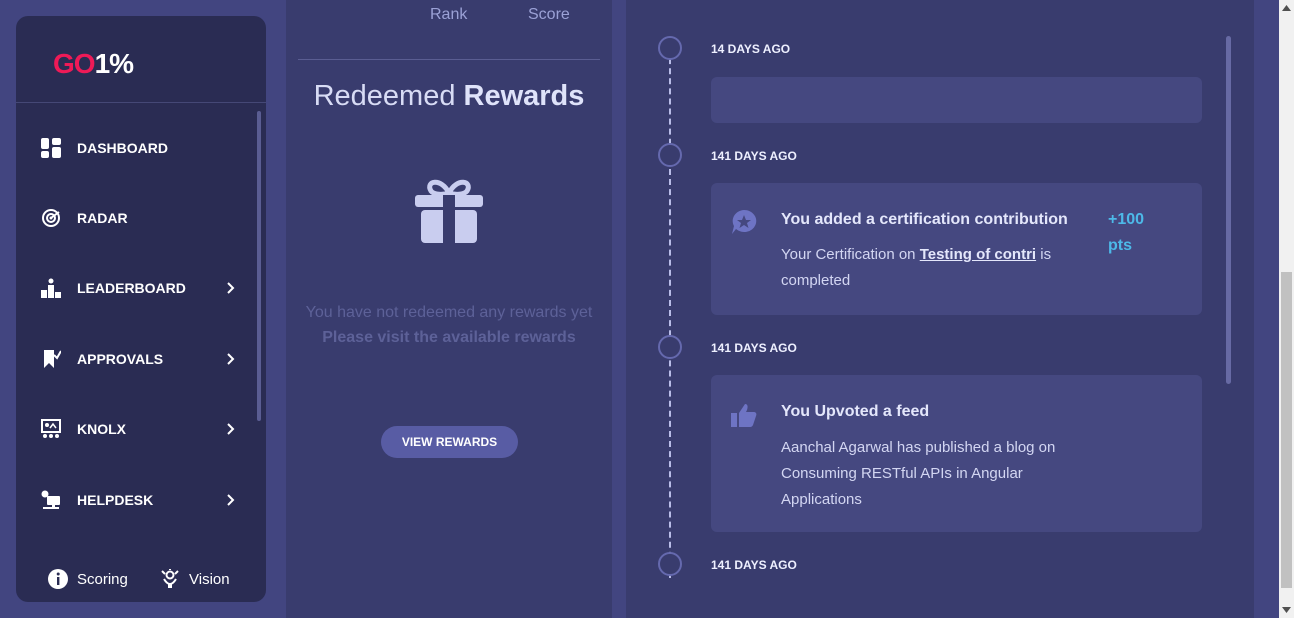 The image size is (1294, 618). I want to click on rewards-title: Redeemed Rewards, so click(449, 96).